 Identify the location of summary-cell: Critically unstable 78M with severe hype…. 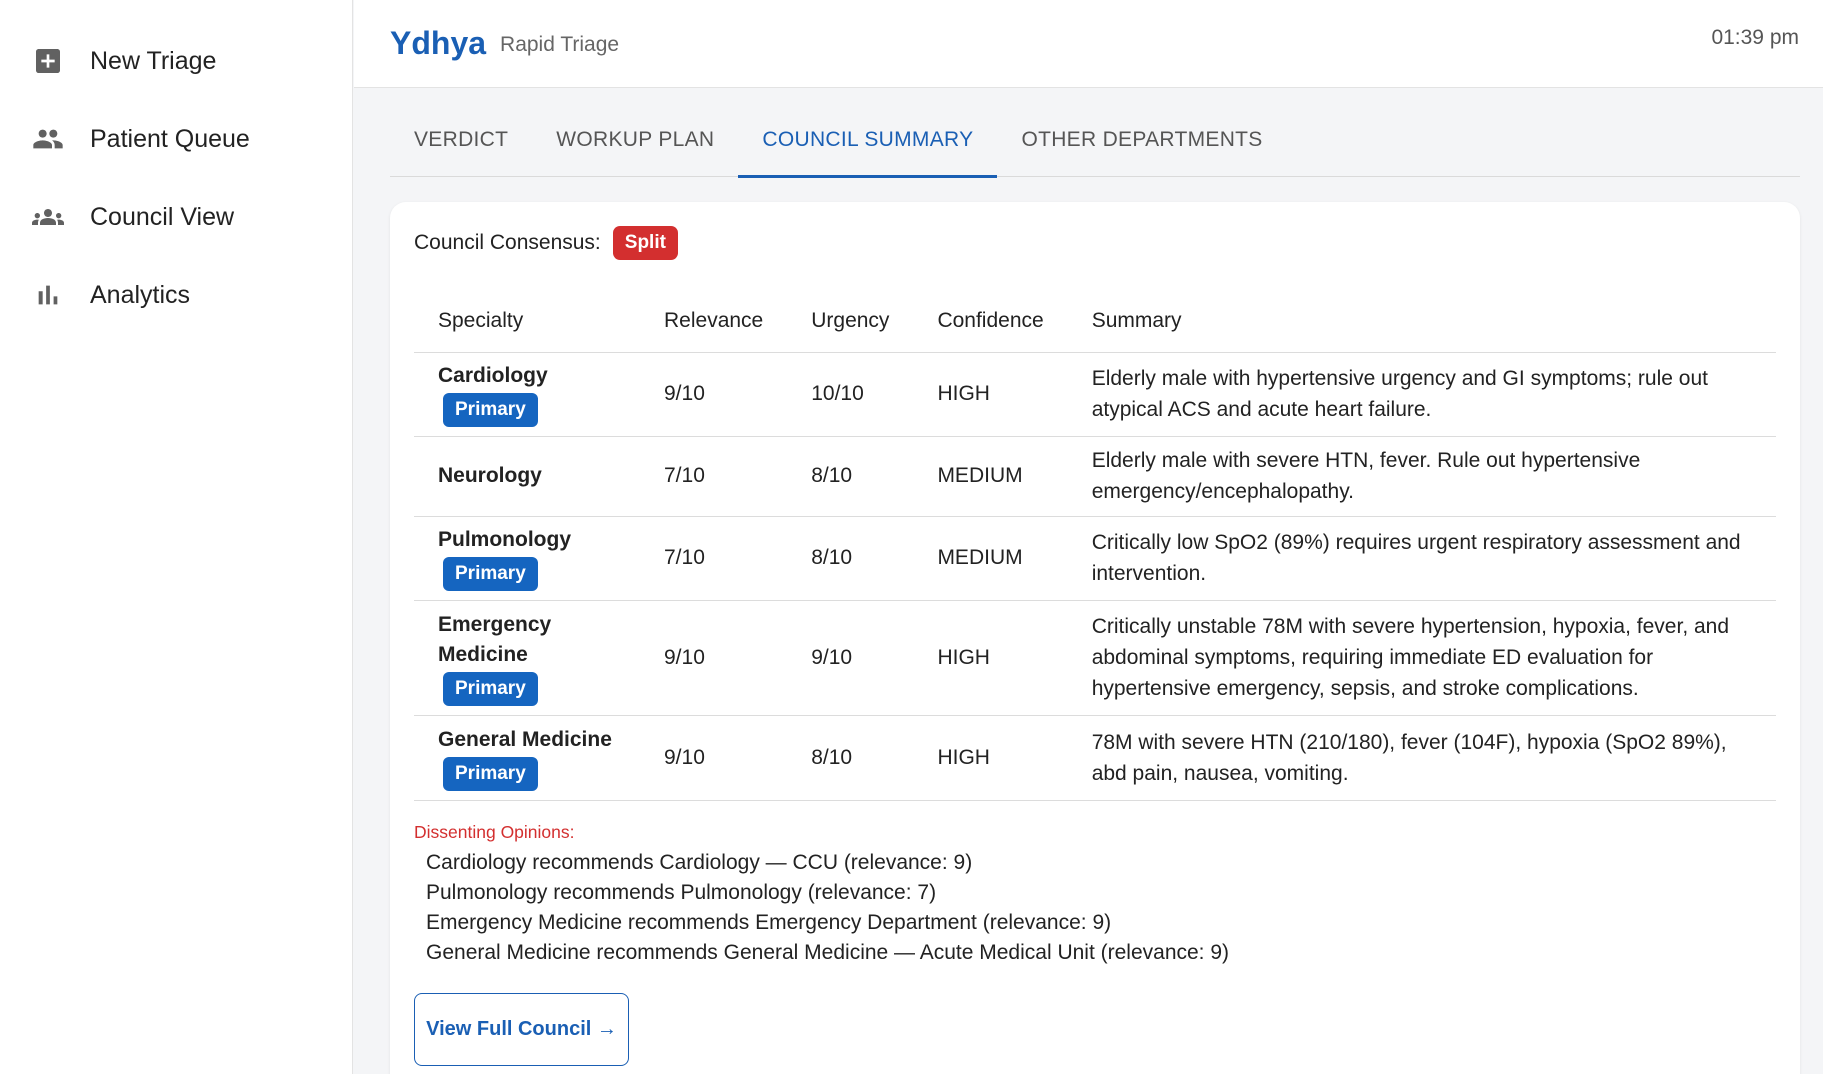
(1421, 658).